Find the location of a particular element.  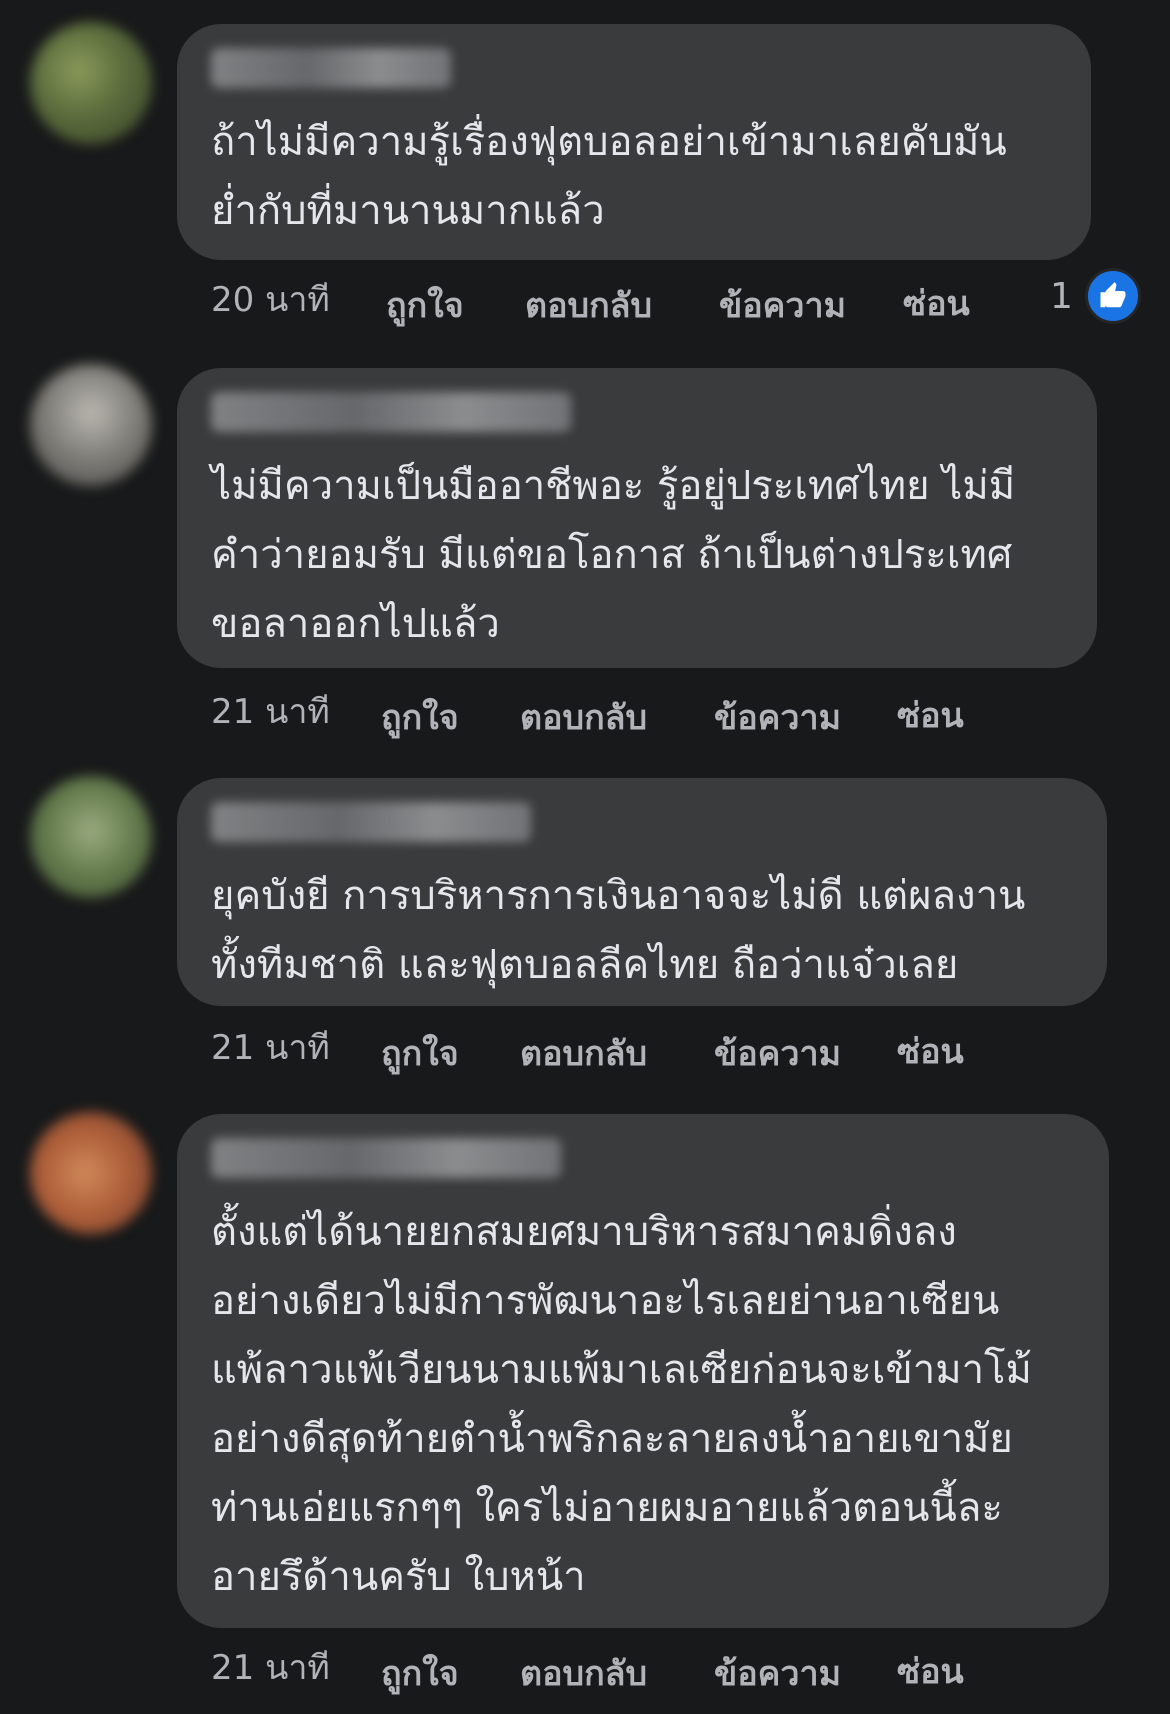

reaction-summary: 1 is located at coordinates (1095, 296).